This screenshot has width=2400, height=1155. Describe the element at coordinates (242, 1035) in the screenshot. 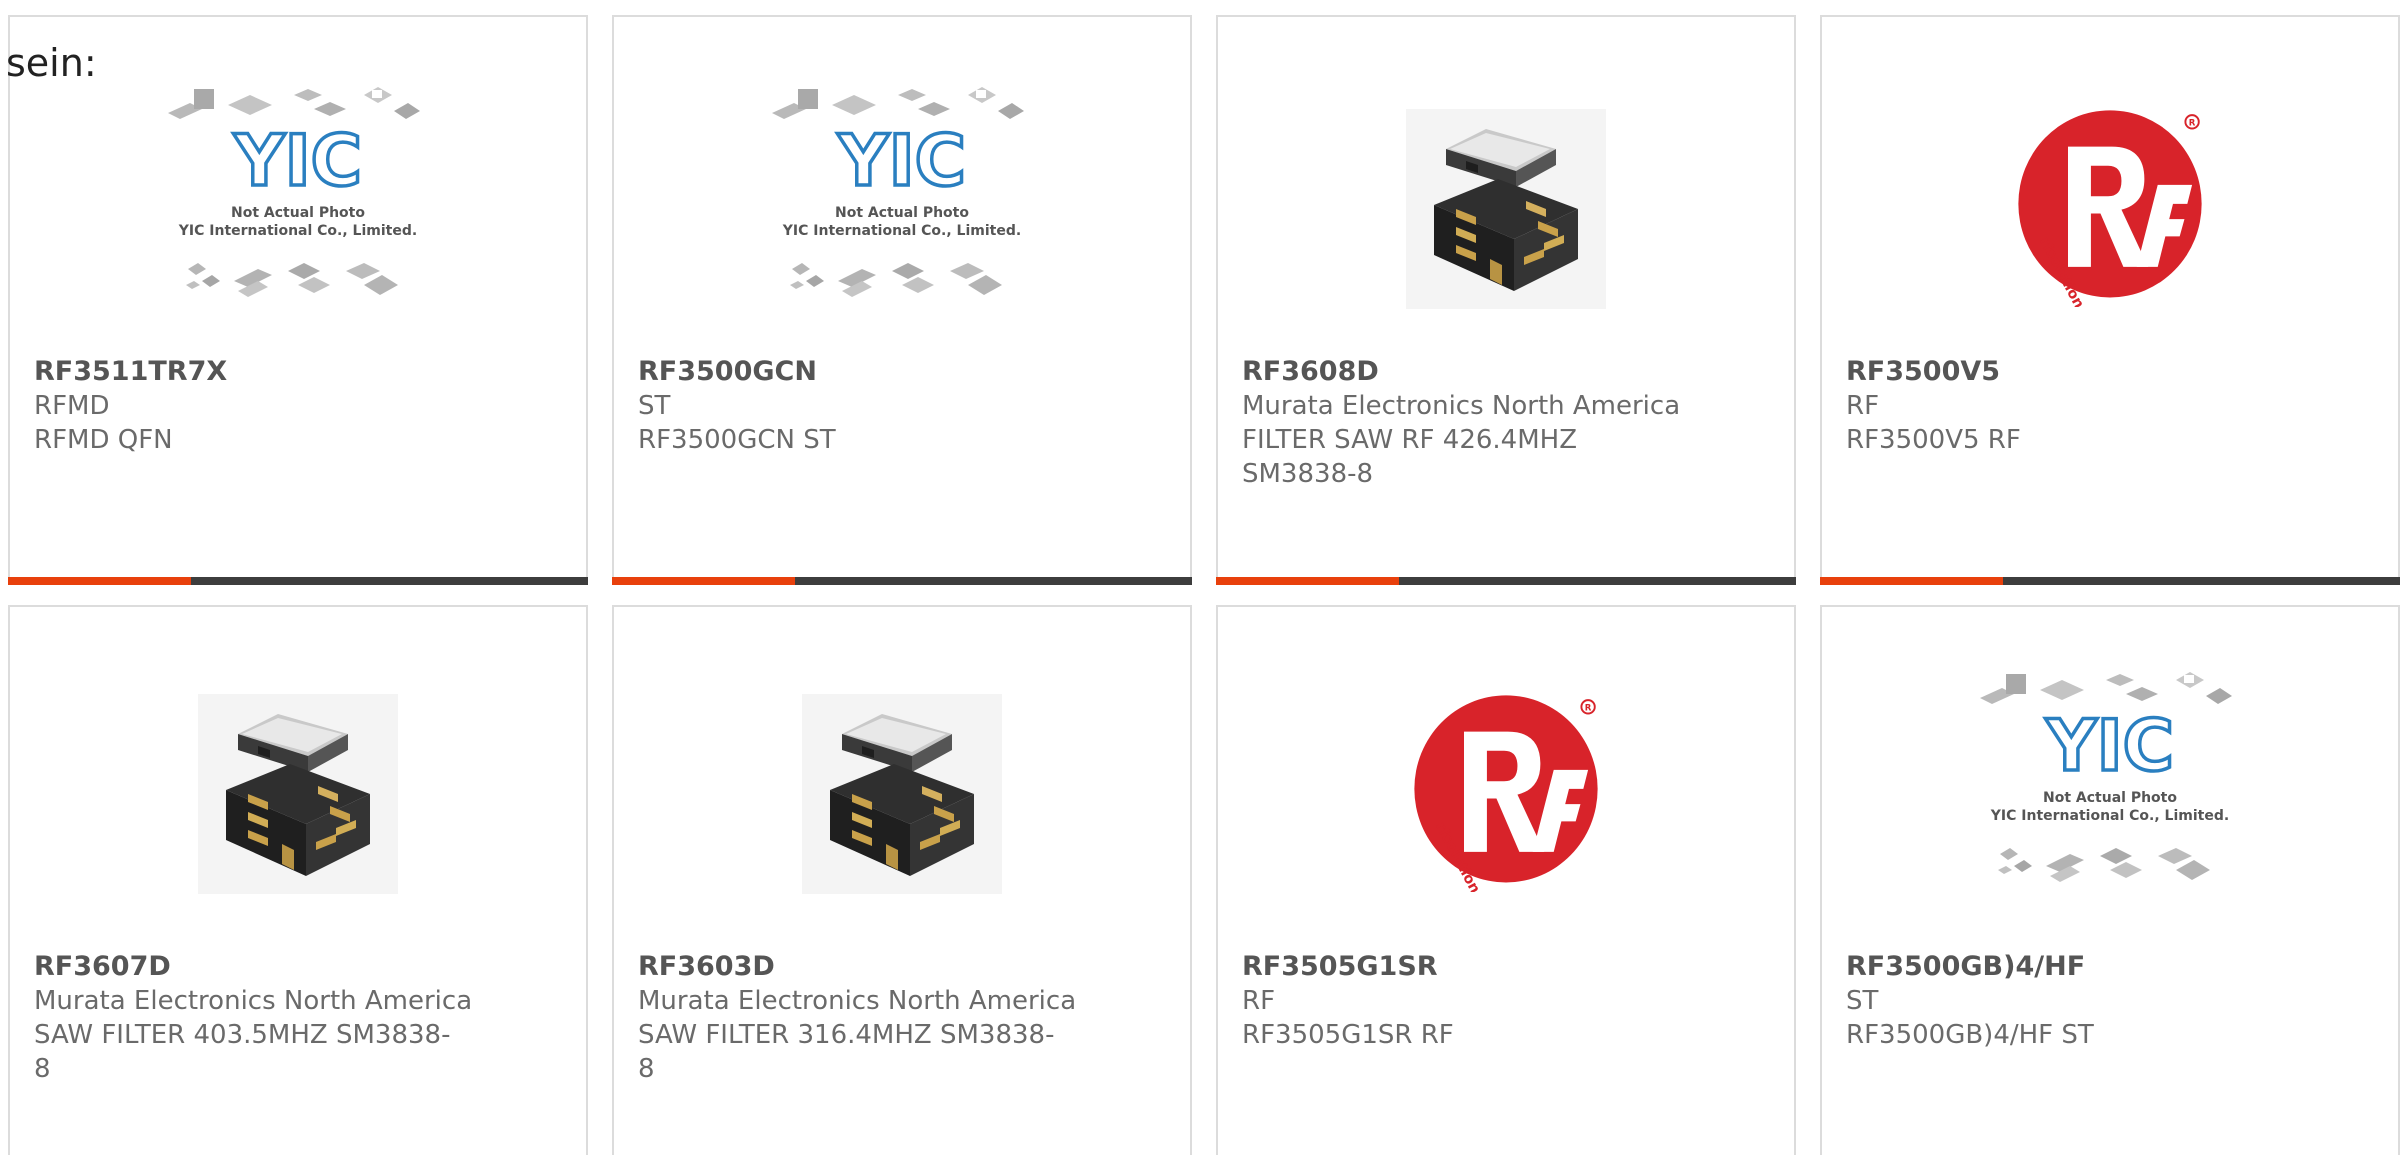

I see `description-line: SAW FILTER 403.5MHZ SM3838-` at that location.